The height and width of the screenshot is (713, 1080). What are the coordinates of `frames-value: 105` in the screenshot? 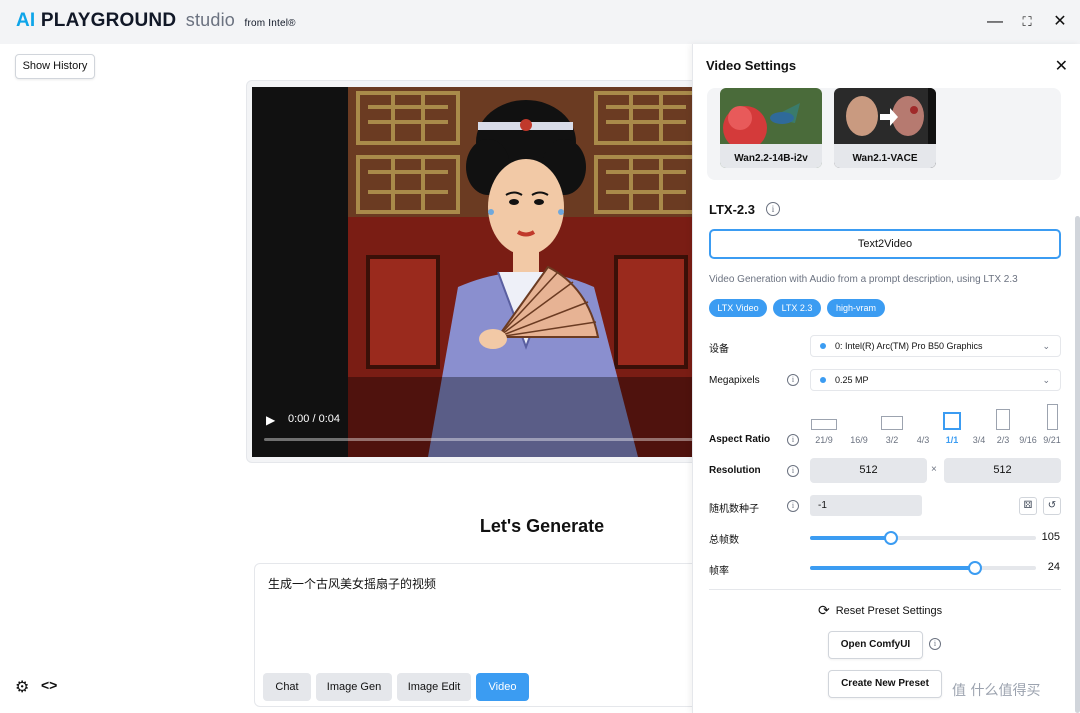 It's located at (1050, 537).